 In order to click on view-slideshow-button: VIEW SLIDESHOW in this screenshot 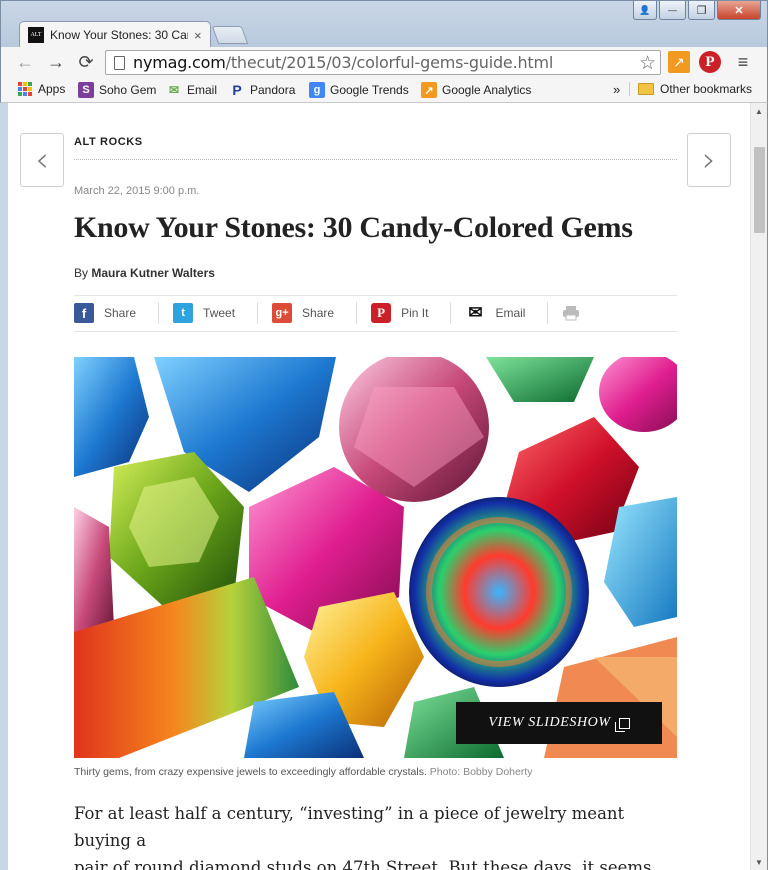, I will do `click(559, 723)`.